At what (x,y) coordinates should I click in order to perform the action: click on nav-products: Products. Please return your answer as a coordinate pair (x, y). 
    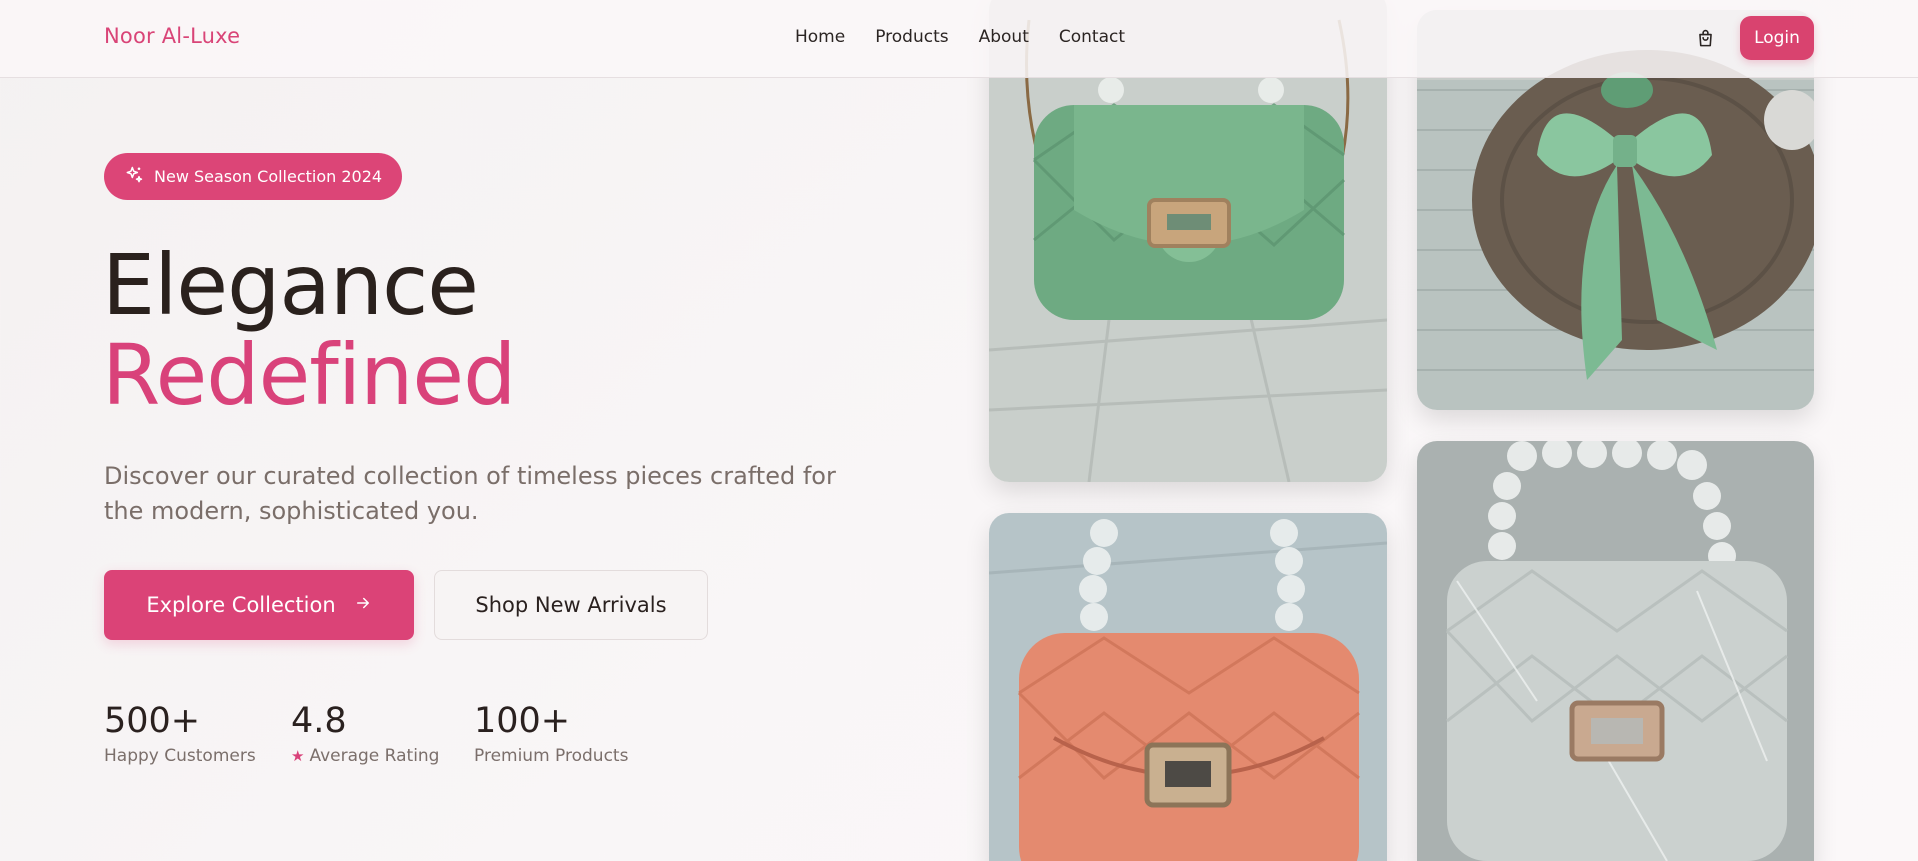
    Looking at the image, I should click on (911, 37).